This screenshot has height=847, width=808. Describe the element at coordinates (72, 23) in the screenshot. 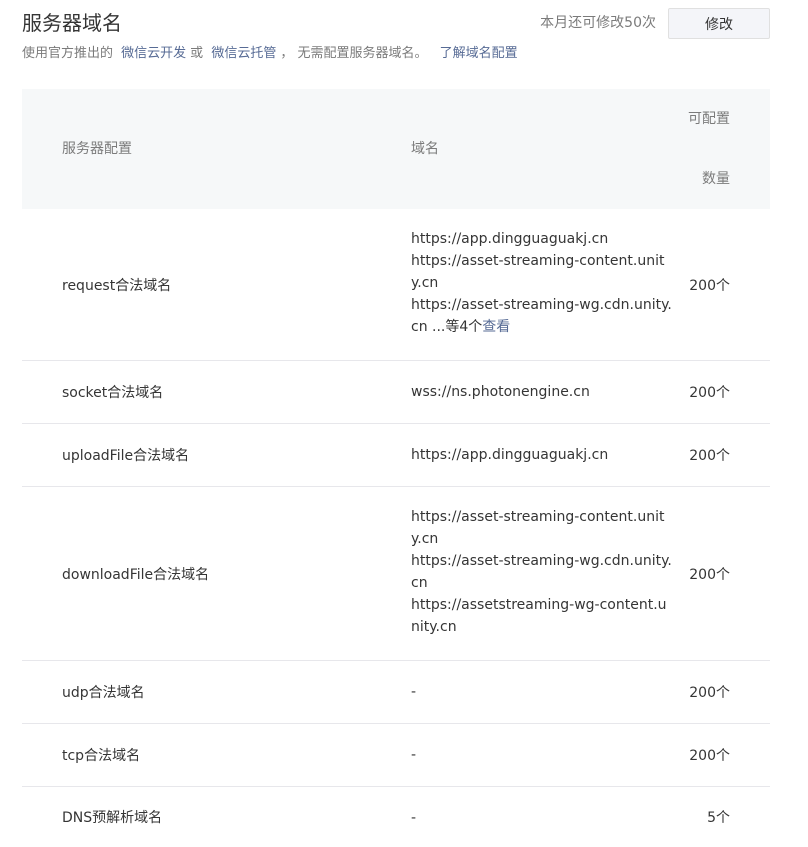

I see `page-title: 服务器域名` at that location.